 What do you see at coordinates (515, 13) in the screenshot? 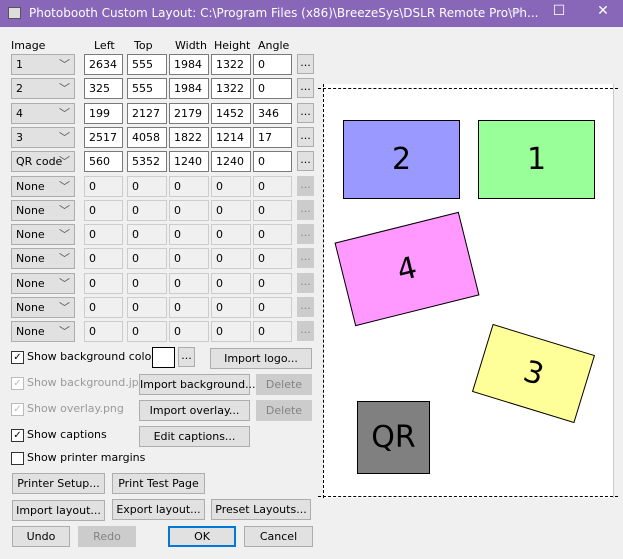
I see `minimize-button: —` at bounding box center [515, 13].